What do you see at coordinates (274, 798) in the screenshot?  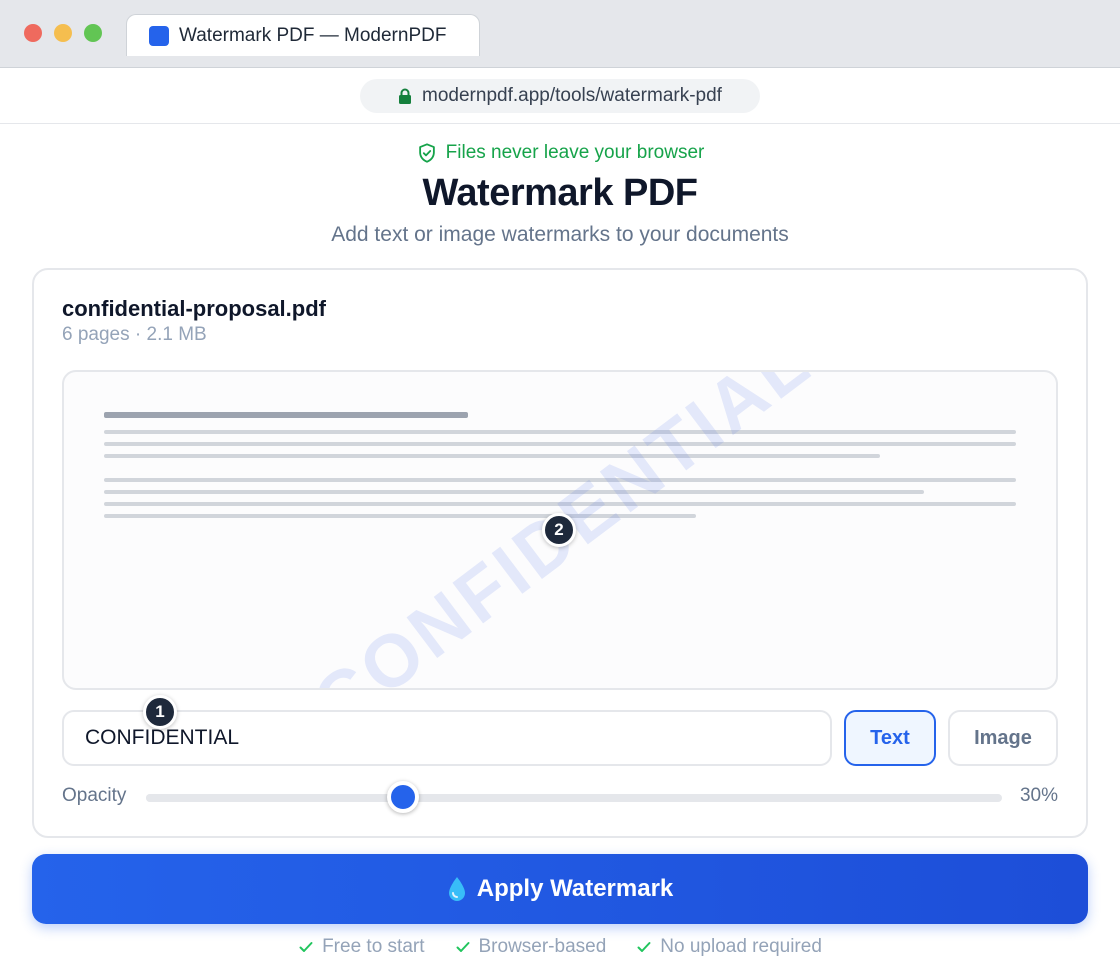 I see `opacity-slider-fill` at bounding box center [274, 798].